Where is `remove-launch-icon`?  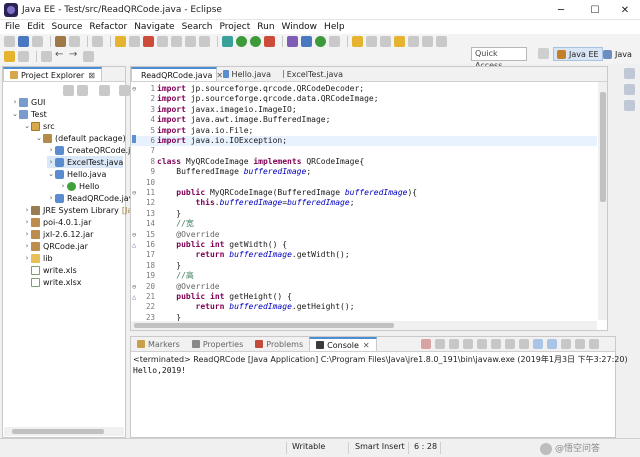
remove-launch-icon is located at coordinates (440, 344).